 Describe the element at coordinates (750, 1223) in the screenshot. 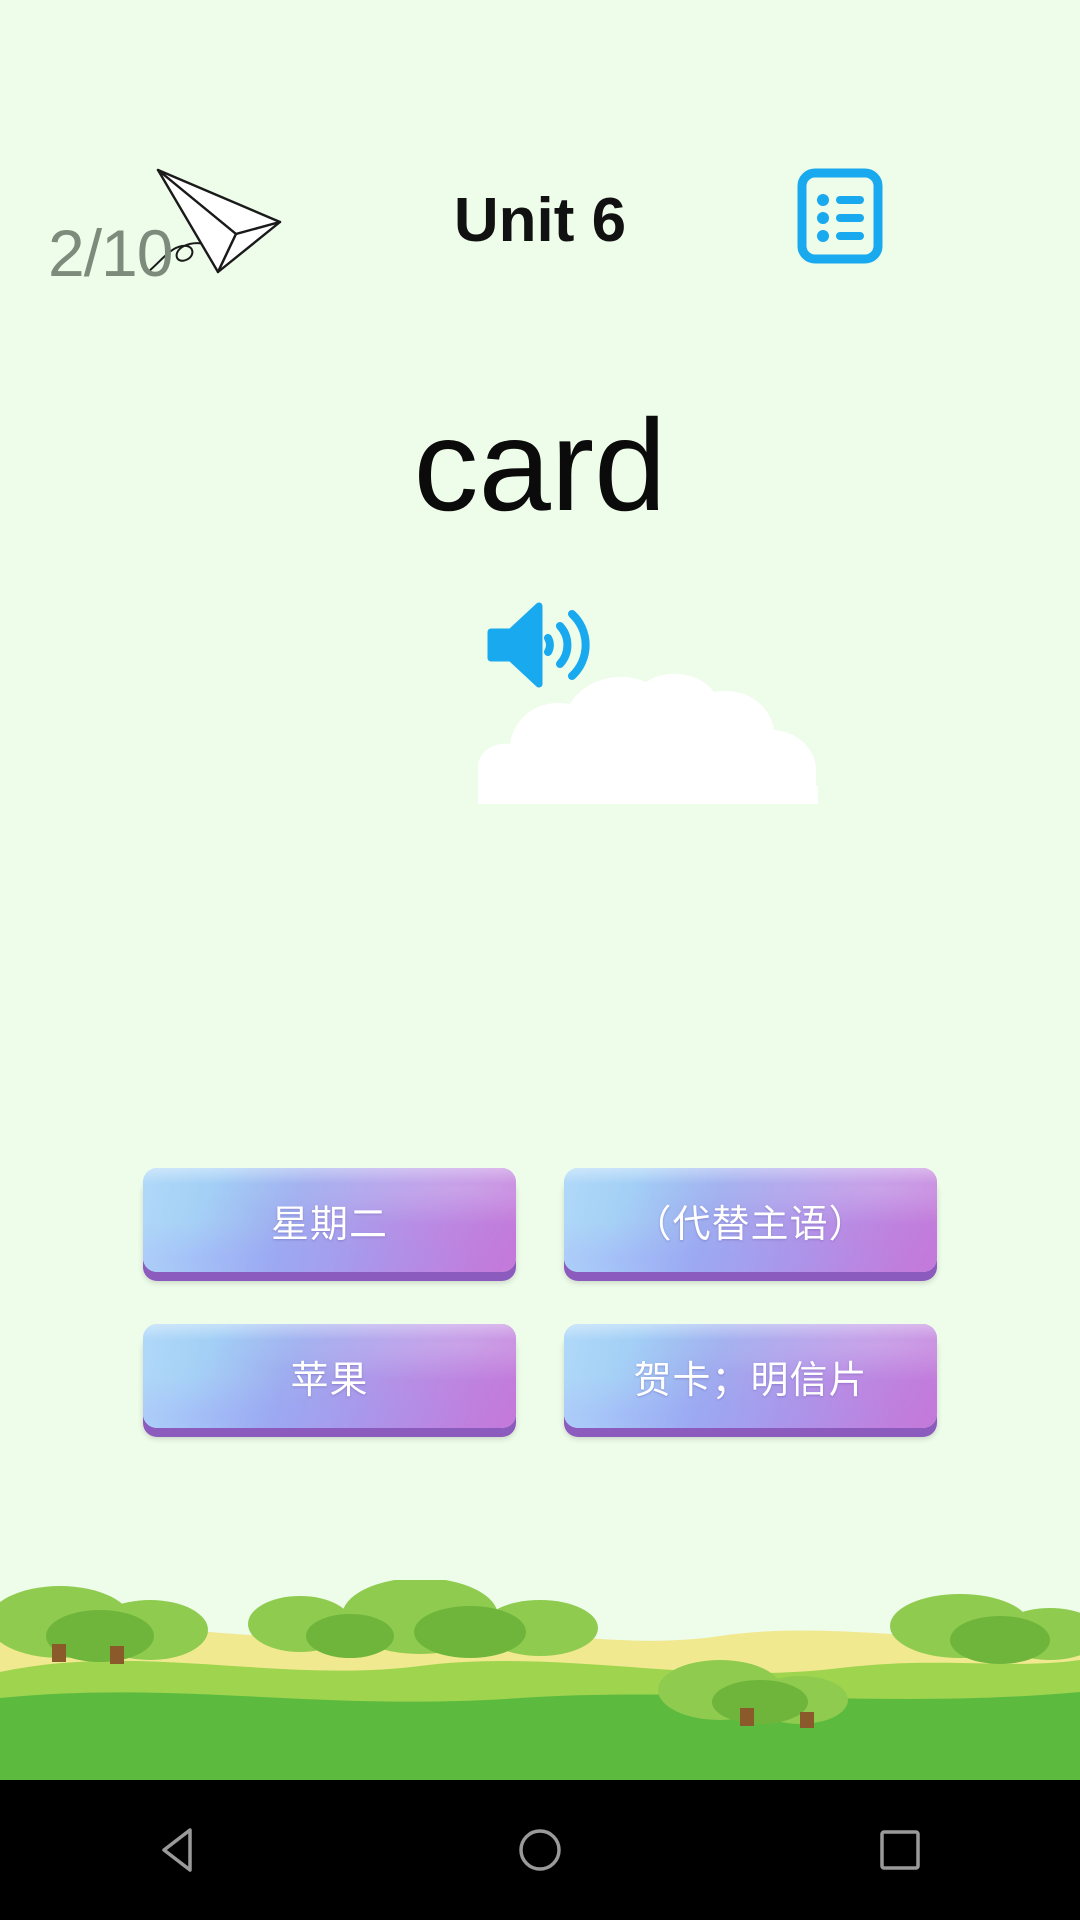

I see `answer-option-label: （代替主语）` at that location.